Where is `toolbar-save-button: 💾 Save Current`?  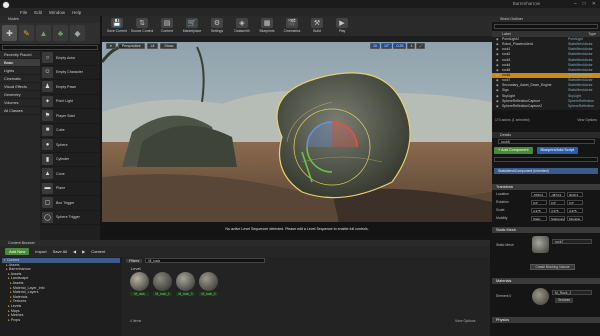 toolbar-save-button: 💾 Save Current is located at coordinates (117, 26).